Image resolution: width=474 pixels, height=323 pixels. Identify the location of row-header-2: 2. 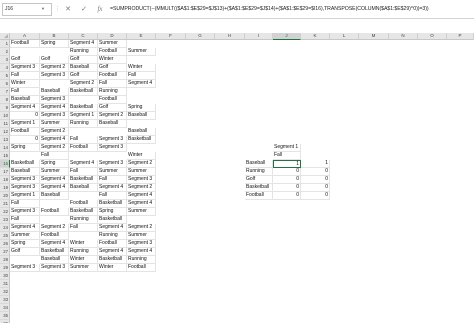
(5, 52).